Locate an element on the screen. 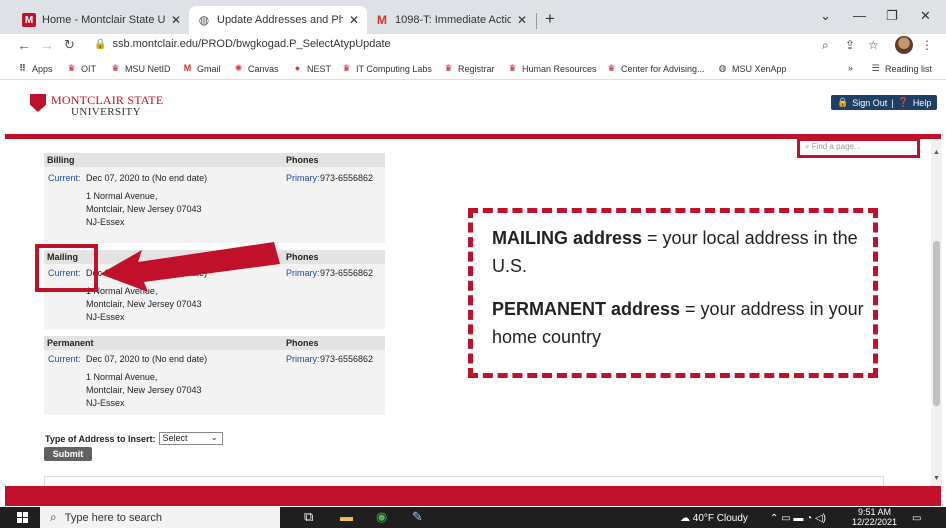 The width and height of the screenshot is (946, 528). task-view-icon: ⧉ is located at coordinates (308, 517).